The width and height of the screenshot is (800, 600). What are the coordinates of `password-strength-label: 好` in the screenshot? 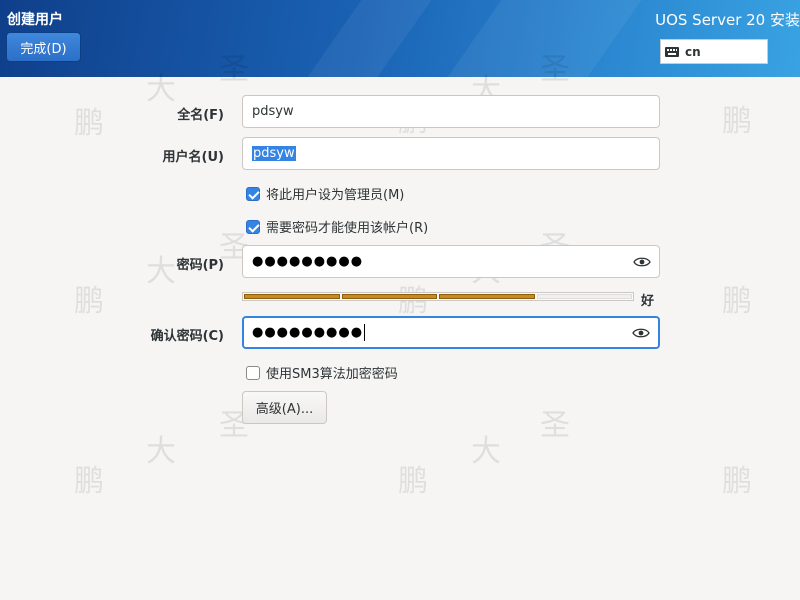 It's located at (648, 301).